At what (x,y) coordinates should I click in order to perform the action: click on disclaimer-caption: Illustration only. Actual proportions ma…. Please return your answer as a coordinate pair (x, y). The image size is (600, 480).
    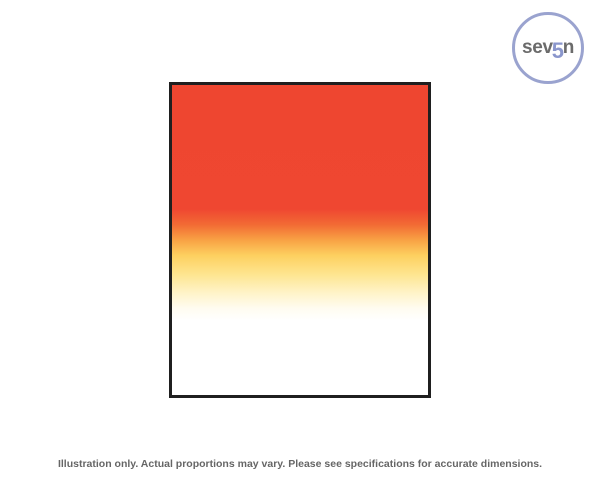
    Looking at the image, I should click on (300, 464).